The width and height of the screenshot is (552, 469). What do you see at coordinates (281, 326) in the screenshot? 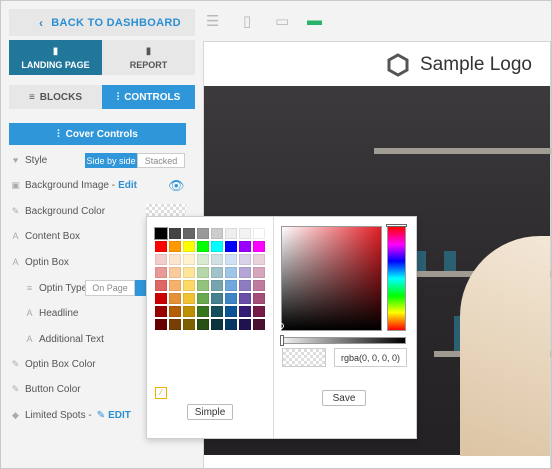
I see `color-cursor` at bounding box center [281, 326].